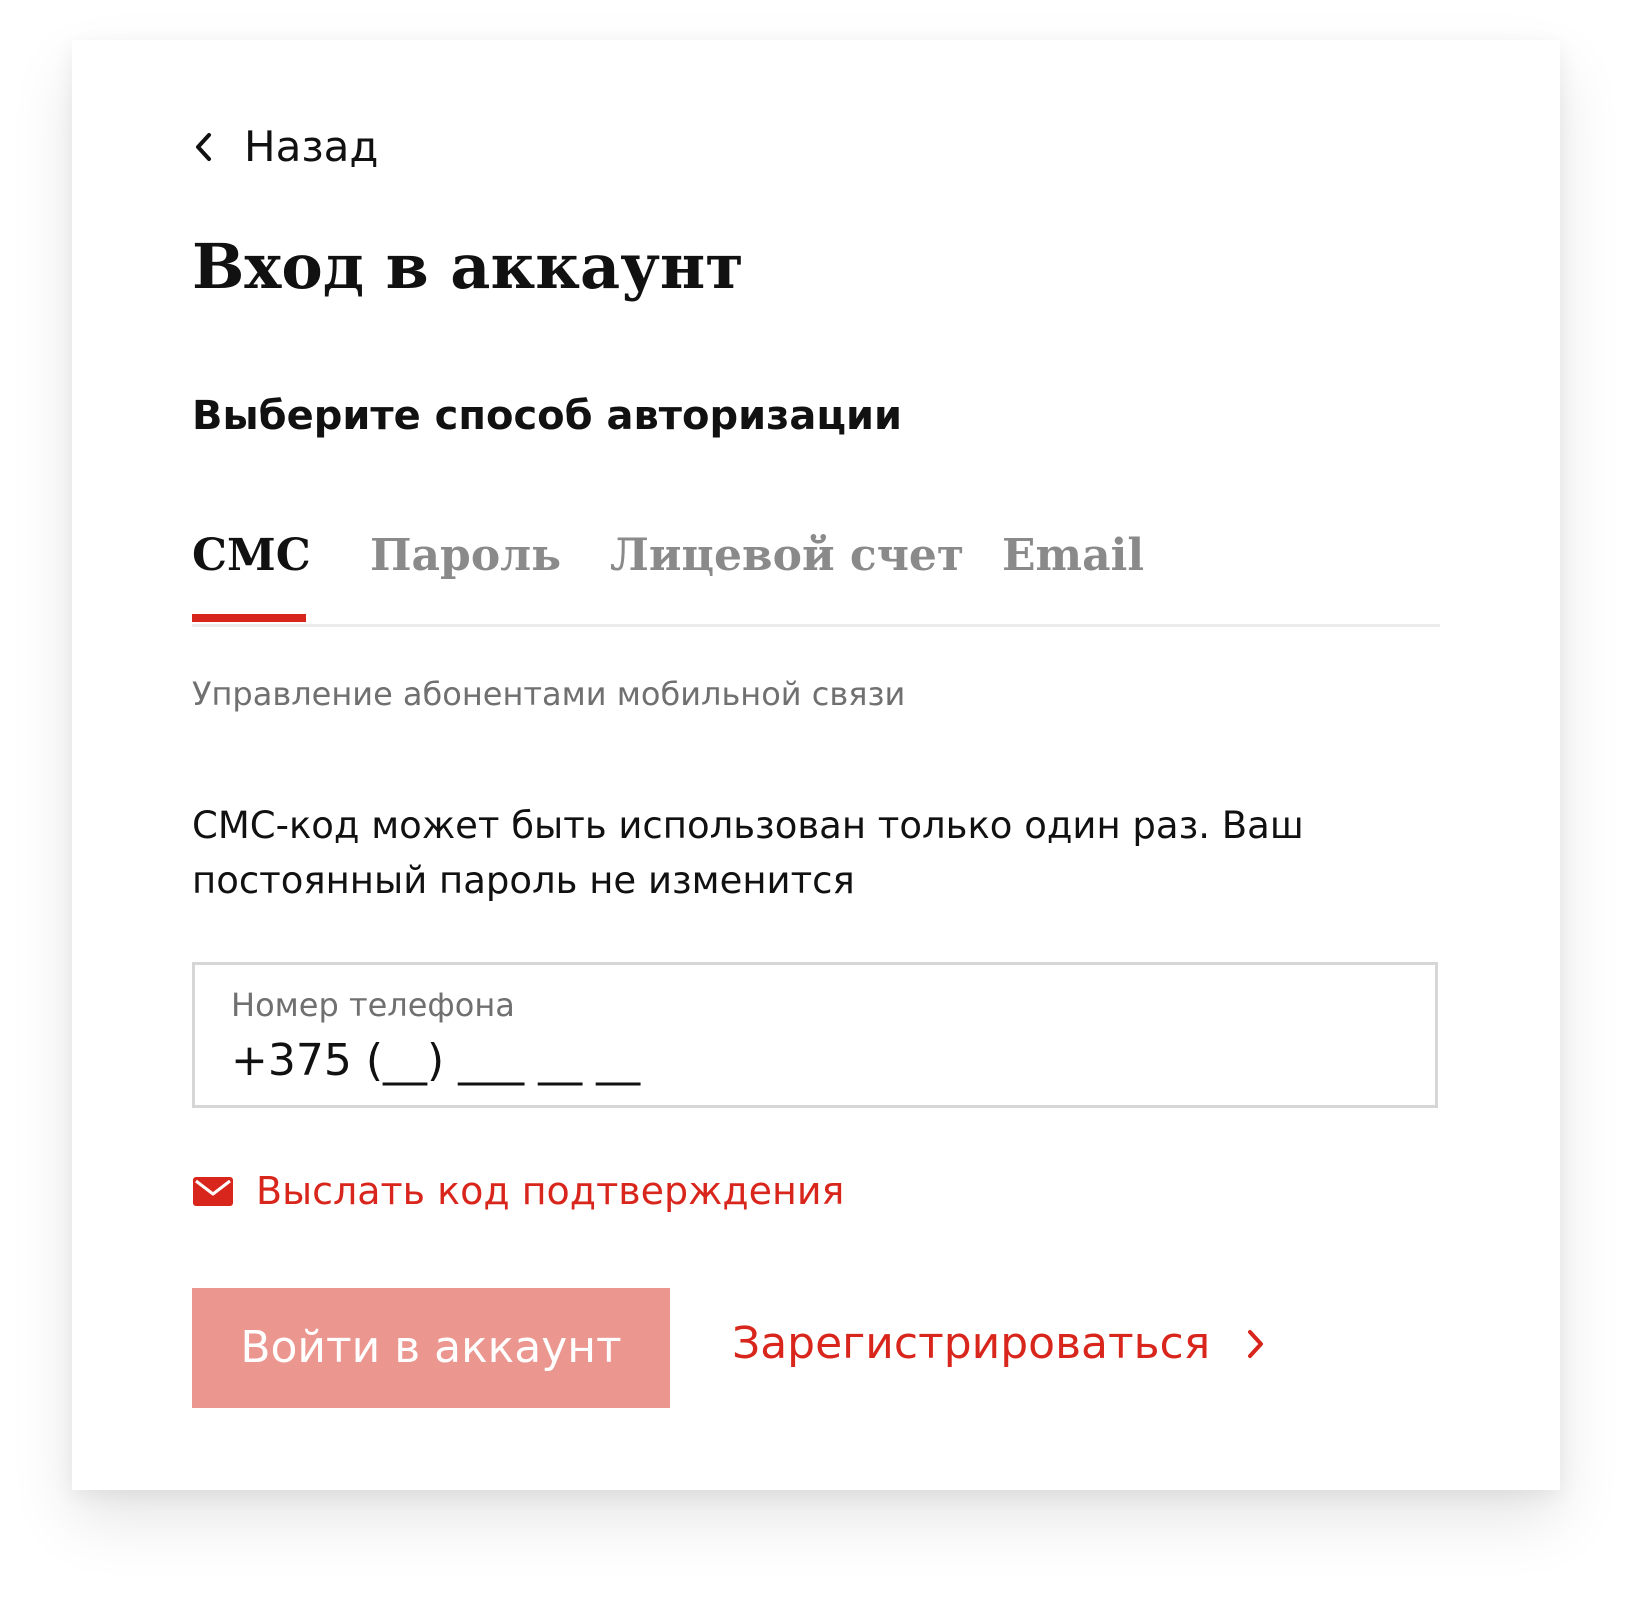 The width and height of the screenshot is (1632, 1605). I want to click on tab-hint: Управление абонентами мобильной связи, so click(549, 694).